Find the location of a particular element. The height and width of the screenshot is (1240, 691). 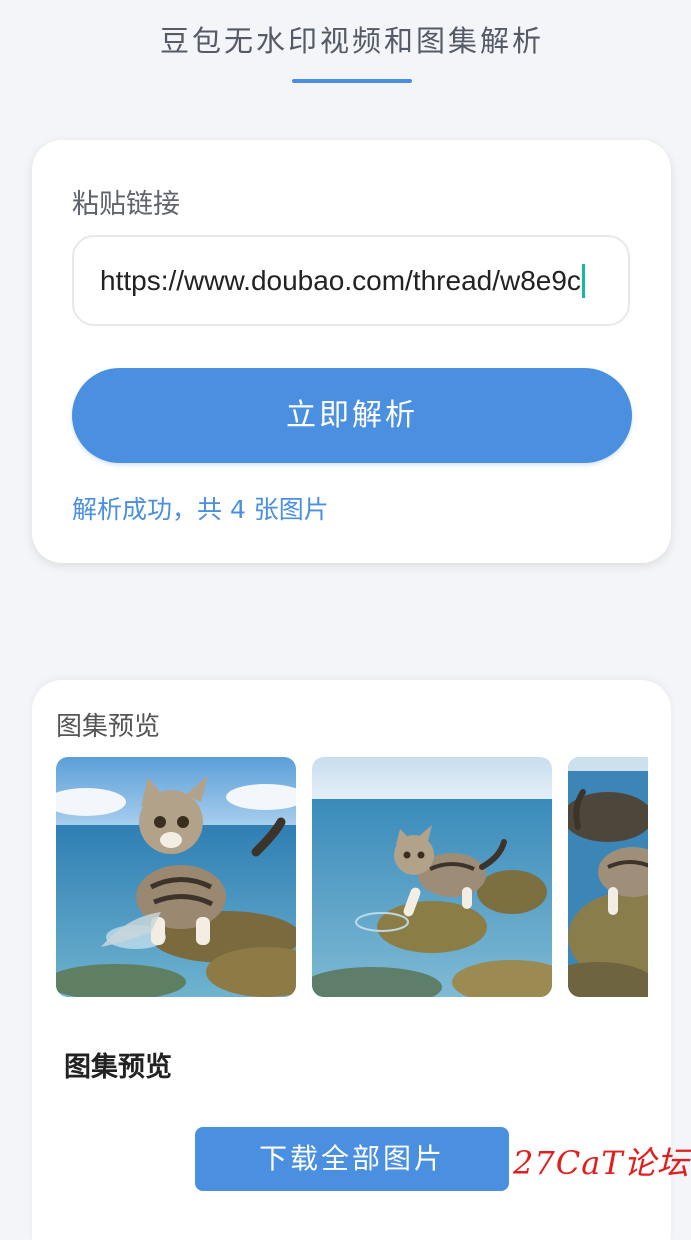

watermark-logo: 27CaT论坛 is located at coordinates (601, 1163).